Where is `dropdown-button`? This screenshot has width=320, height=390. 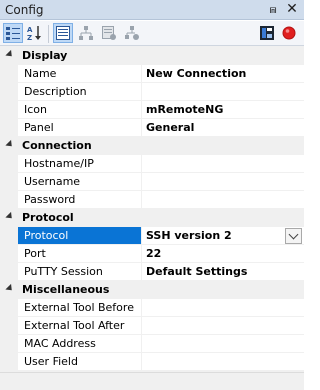
dropdown-button is located at coordinates (293, 236).